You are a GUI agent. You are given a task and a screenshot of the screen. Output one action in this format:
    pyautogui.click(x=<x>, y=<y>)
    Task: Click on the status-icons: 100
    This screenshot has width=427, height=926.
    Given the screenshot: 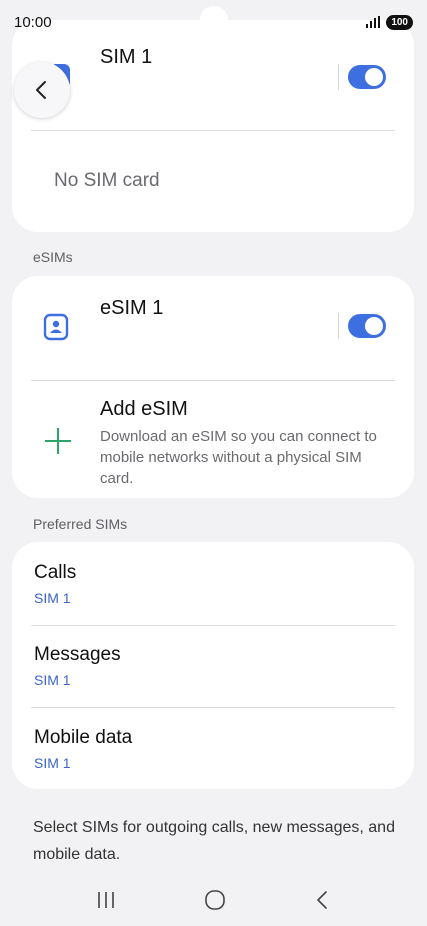 What is the action you would take?
    pyautogui.click(x=389, y=22)
    